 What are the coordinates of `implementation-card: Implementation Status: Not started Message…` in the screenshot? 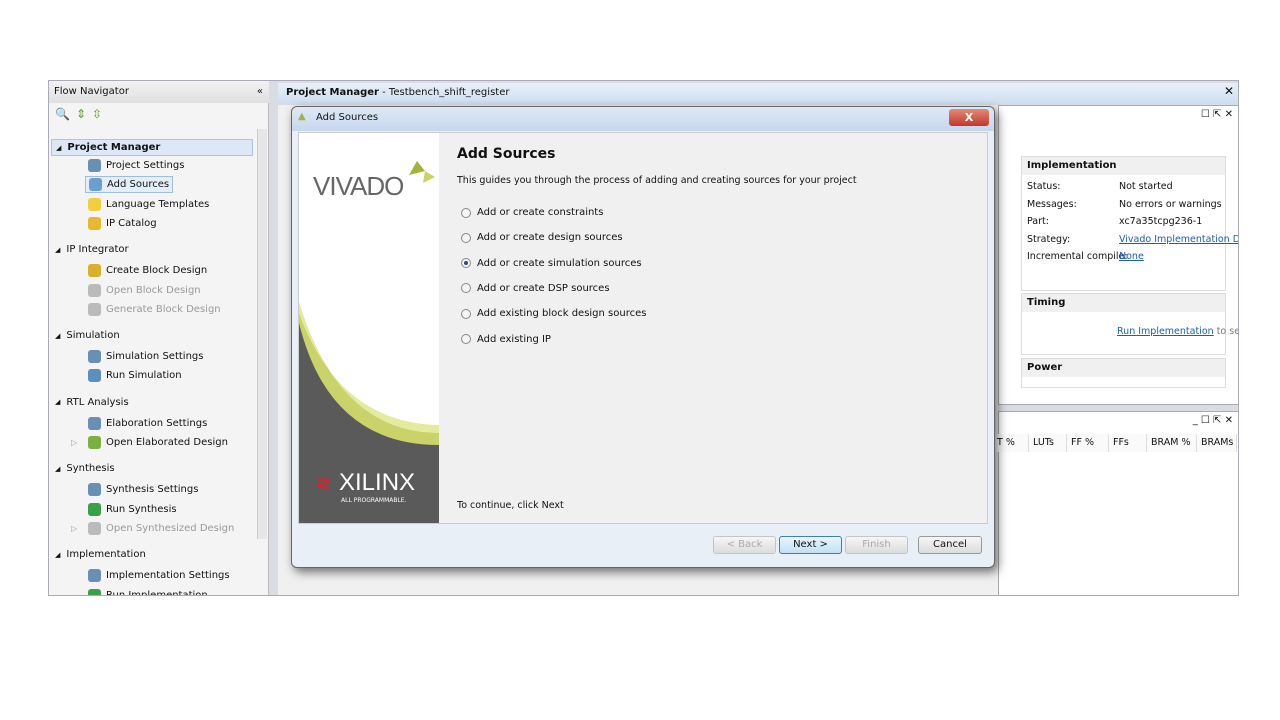 It's located at (1129, 223).